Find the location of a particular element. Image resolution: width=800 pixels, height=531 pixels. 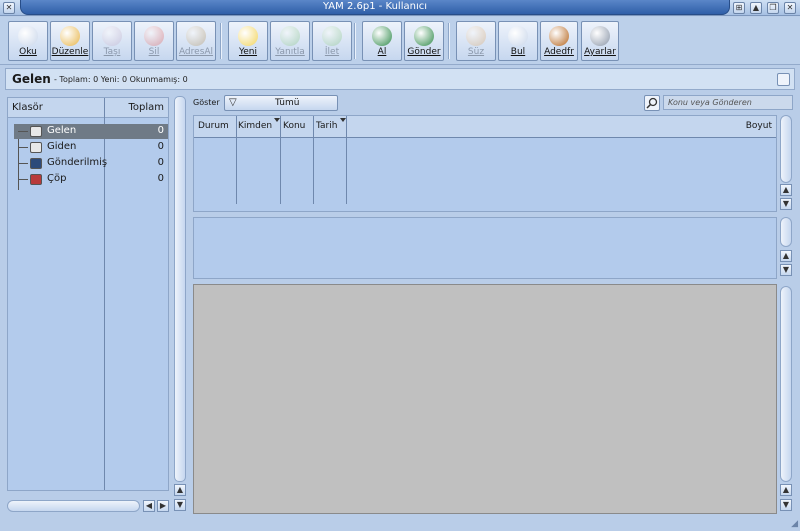

search-input: Konu veya Gönderen is located at coordinates (728, 102).